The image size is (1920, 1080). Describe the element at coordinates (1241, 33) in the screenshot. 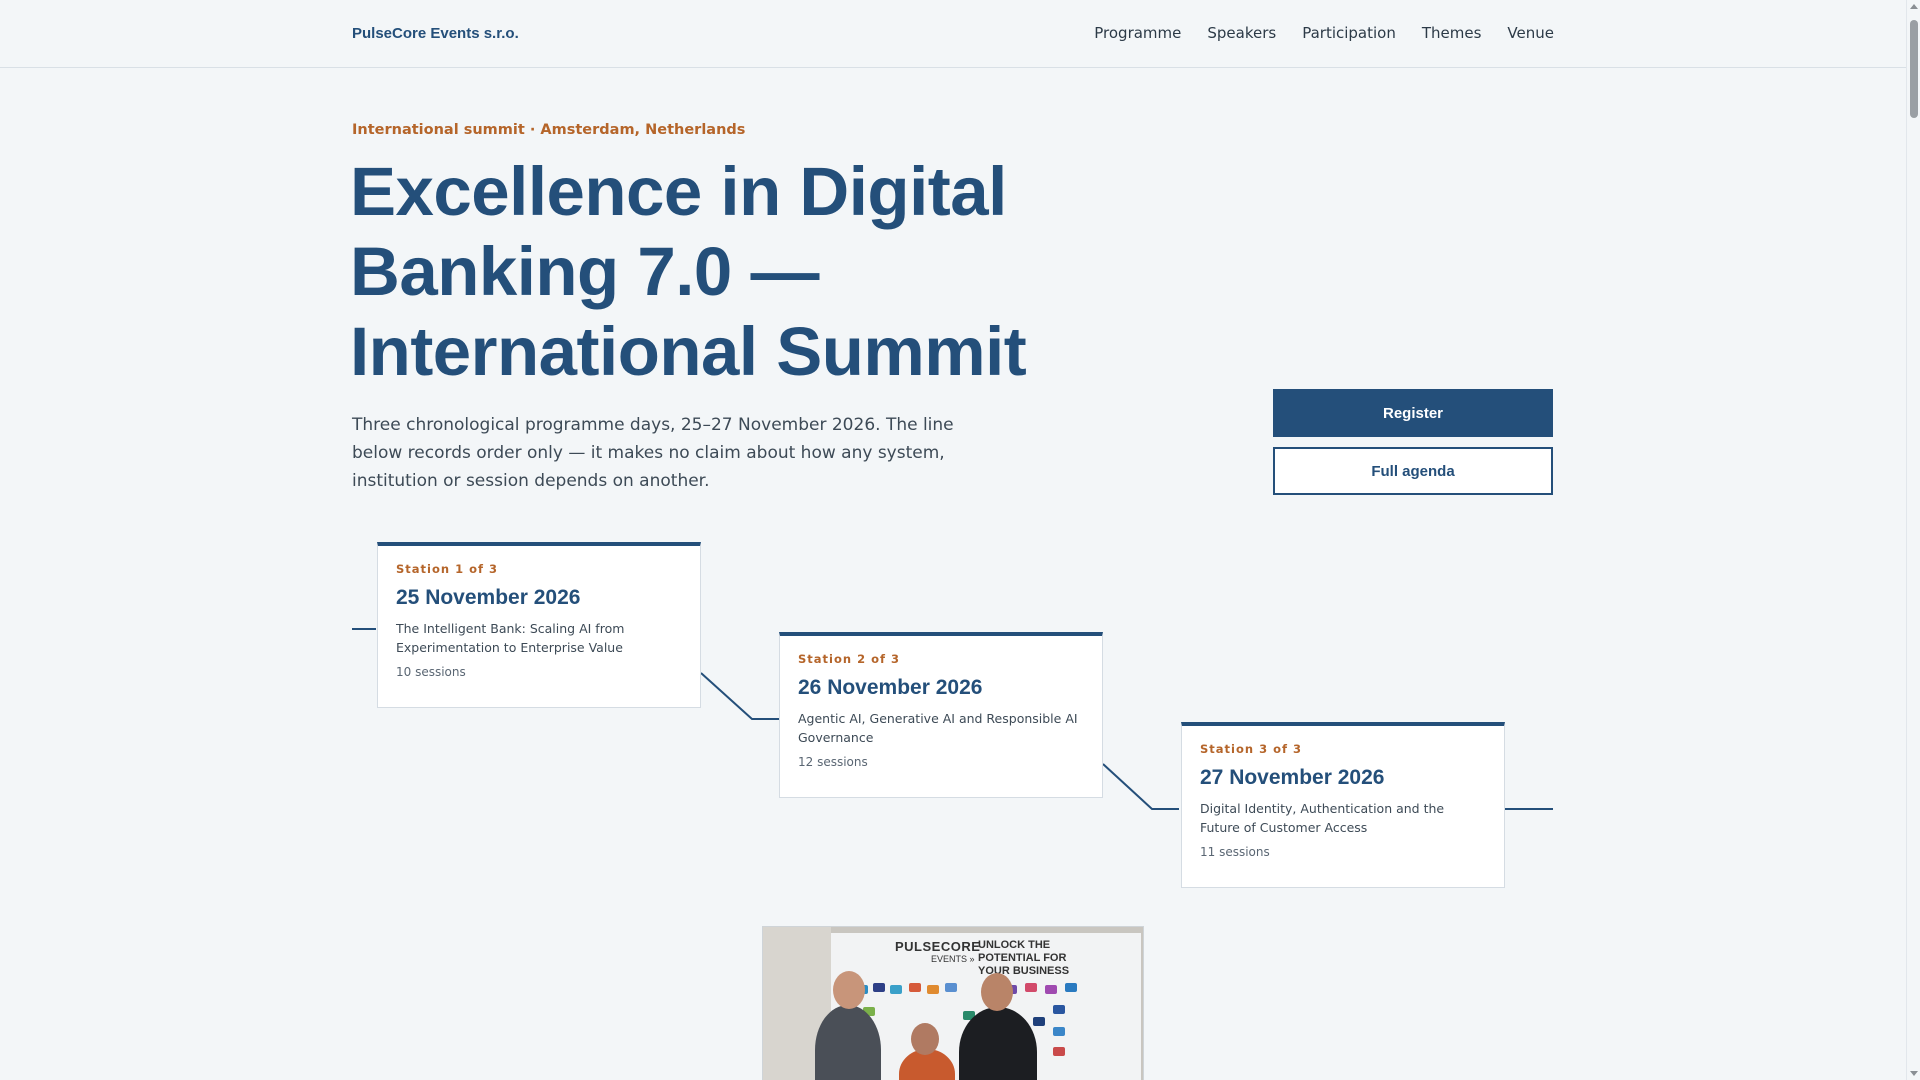

I see `nav-link-speakers: Speakers` at that location.